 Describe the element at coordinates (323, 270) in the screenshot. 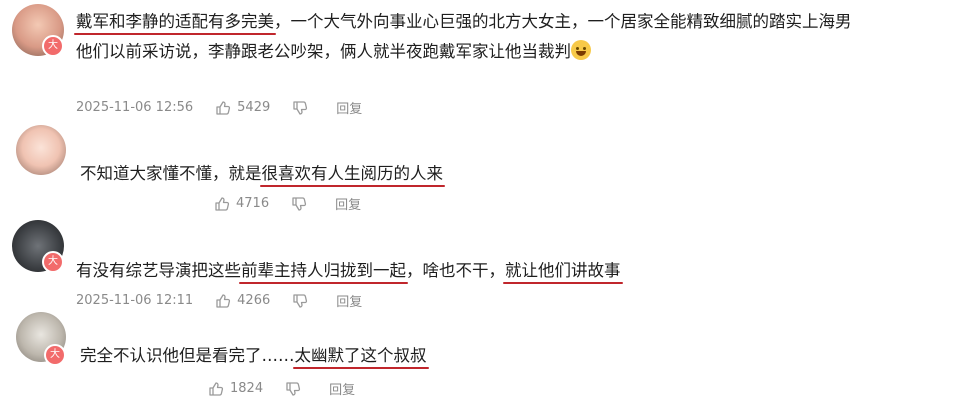

I see `highlighted-phrase: 前辈主持人归拢到一起` at that location.